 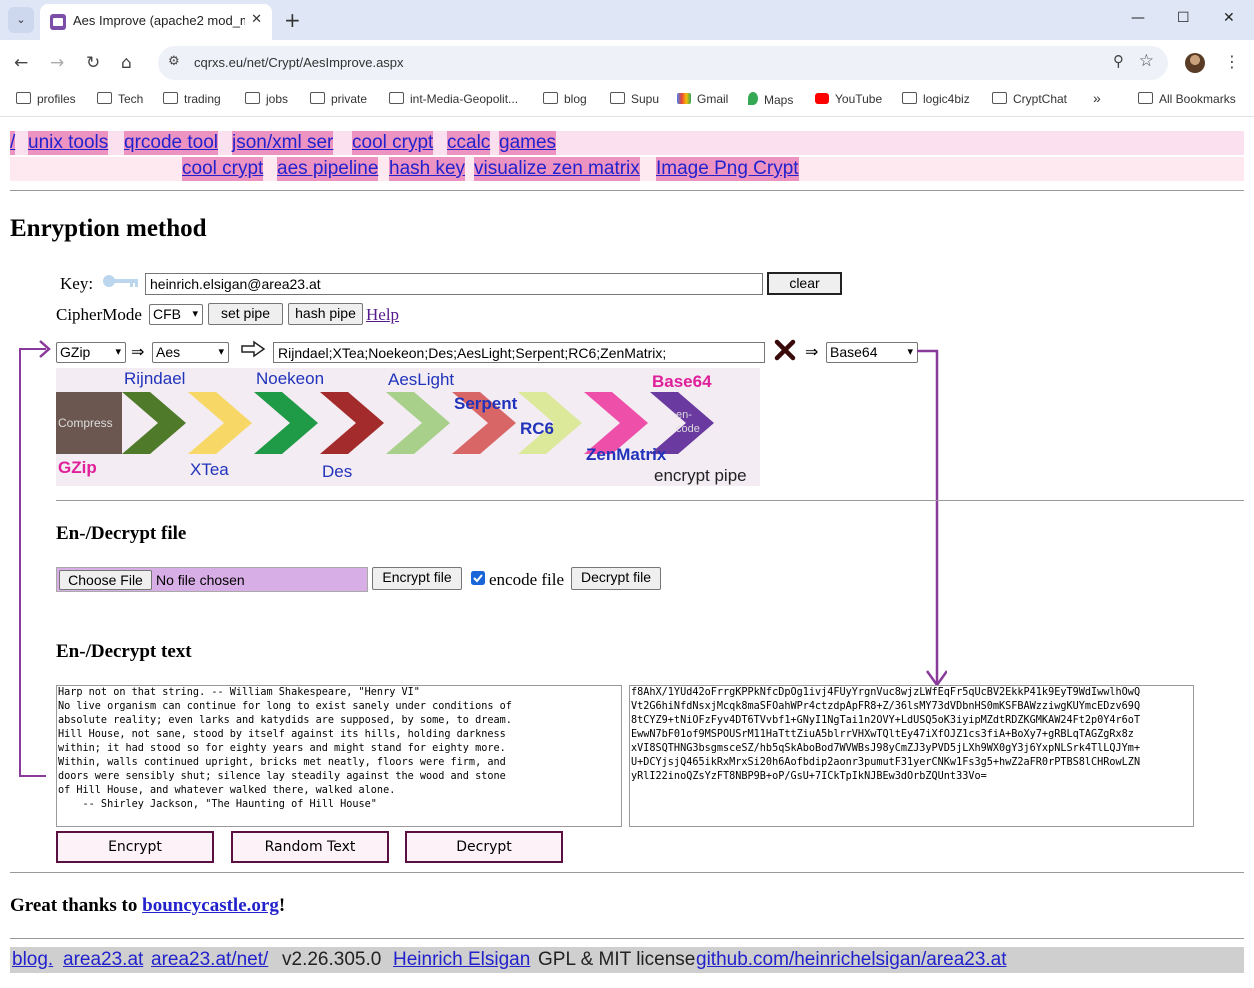 I want to click on bookmark-gmail: Gmail, so click(x=702, y=99).